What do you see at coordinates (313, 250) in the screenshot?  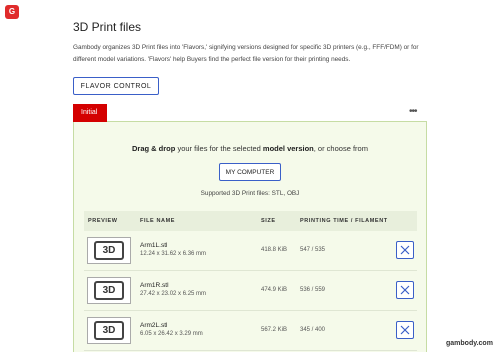 I see `printing-time: 547 / 535` at bounding box center [313, 250].